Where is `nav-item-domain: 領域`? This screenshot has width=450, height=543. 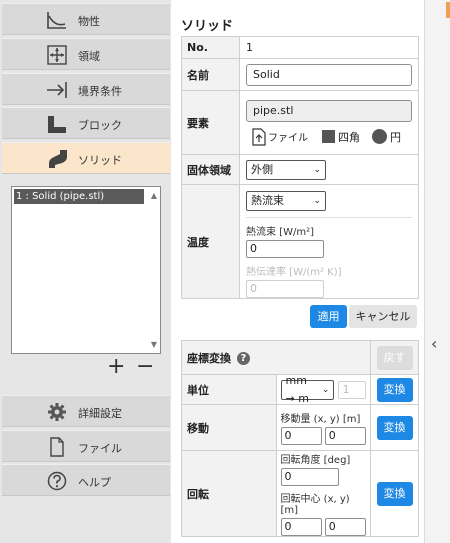 nav-item-domain: 領域 is located at coordinates (86, 54).